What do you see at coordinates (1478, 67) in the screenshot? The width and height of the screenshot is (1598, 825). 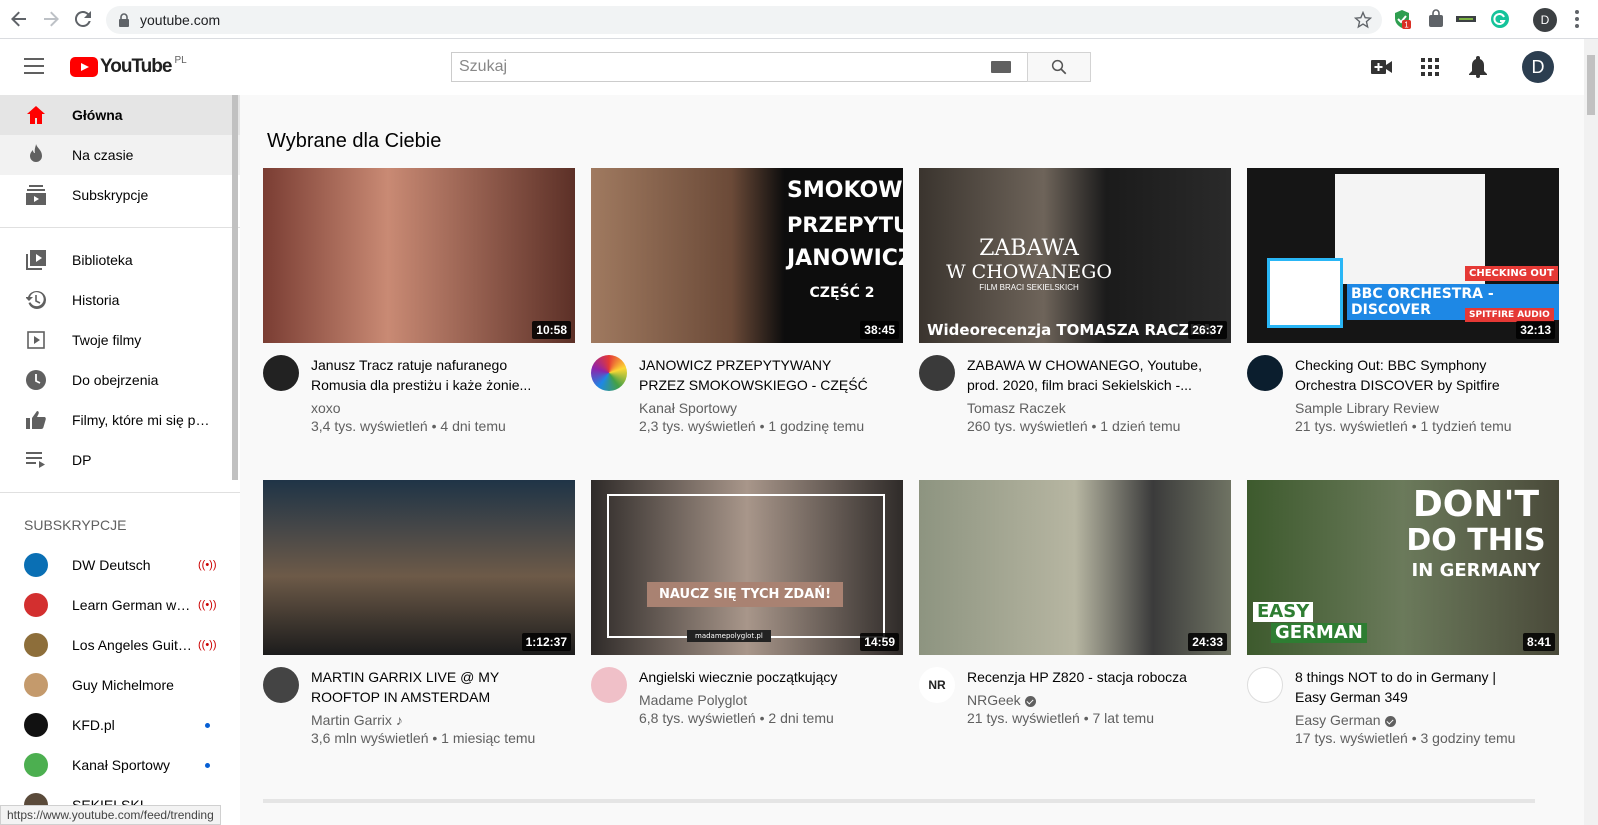 I see `notifications-bell-icon` at bounding box center [1478, 67].